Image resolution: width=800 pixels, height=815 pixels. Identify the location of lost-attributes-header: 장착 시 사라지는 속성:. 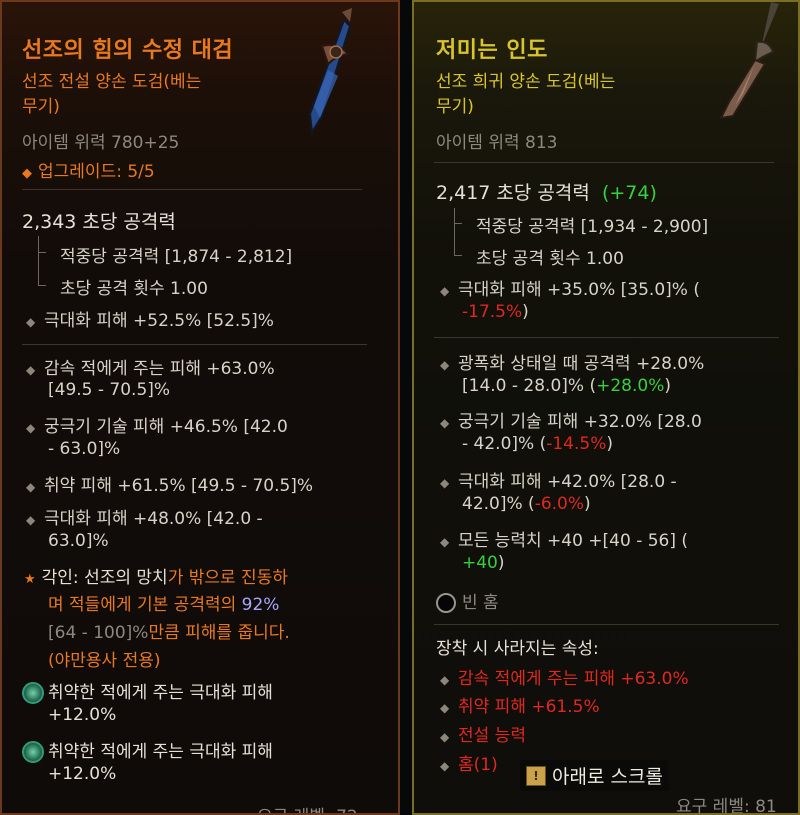
(517, 649).